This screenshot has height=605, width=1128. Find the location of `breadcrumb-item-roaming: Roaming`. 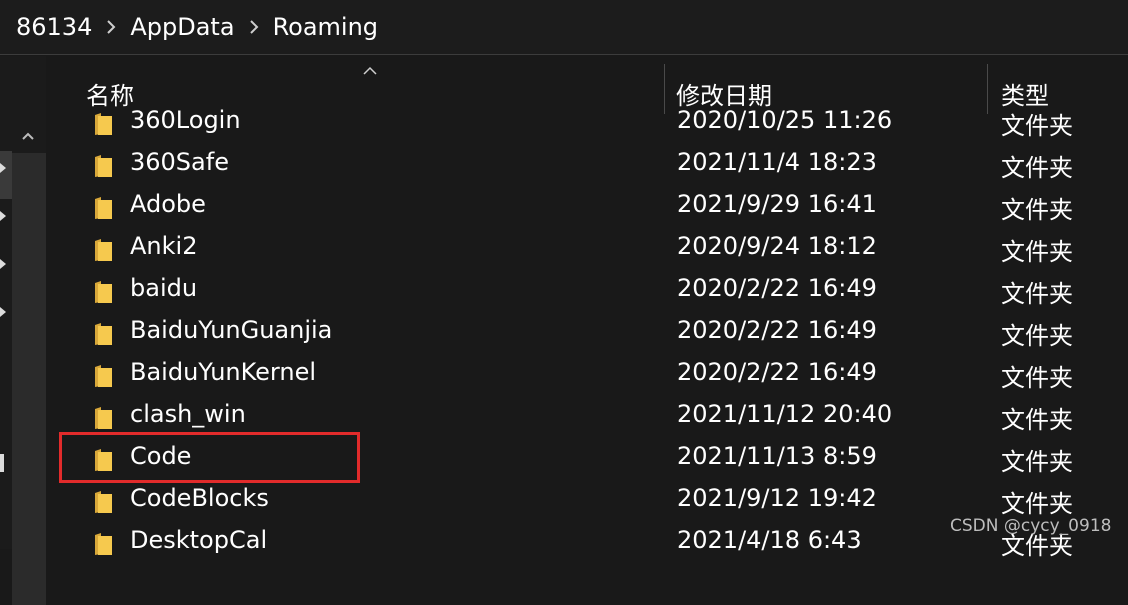

breadcrumb-item-roaming: Roaming is located at coordinates (325, 27).